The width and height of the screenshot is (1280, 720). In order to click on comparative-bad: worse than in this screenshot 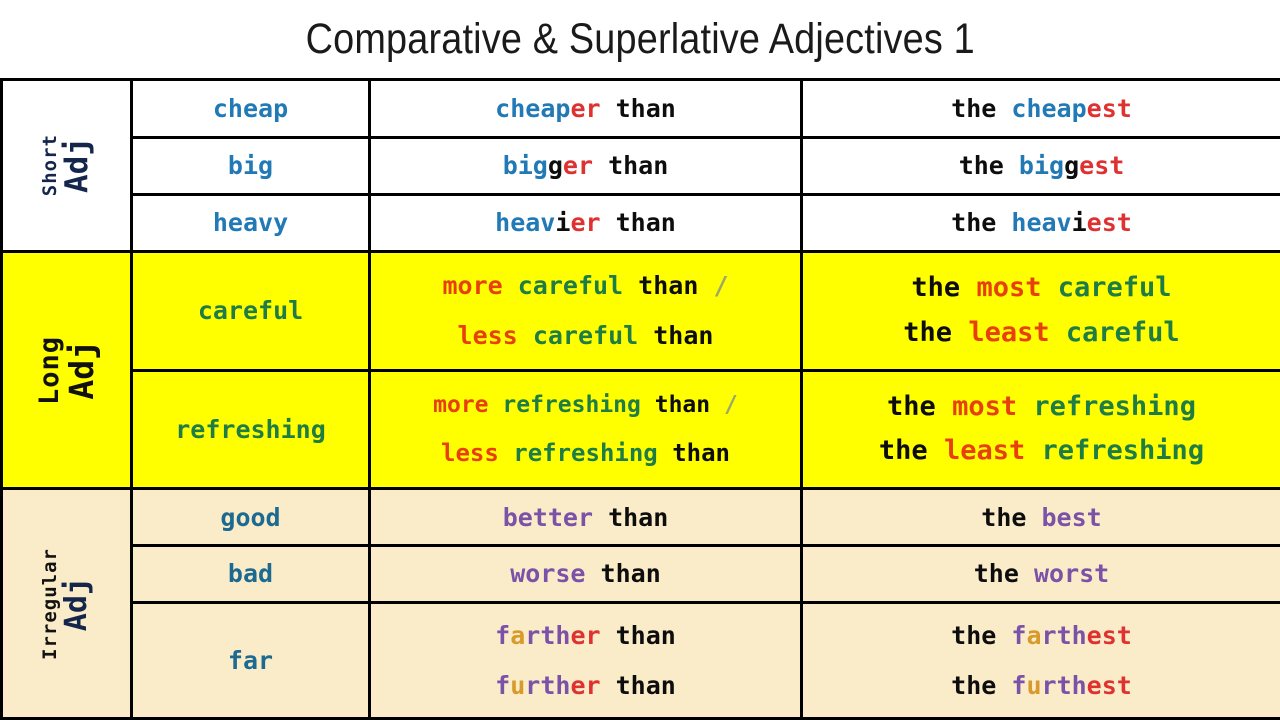, I will do `click(585, 574)`.